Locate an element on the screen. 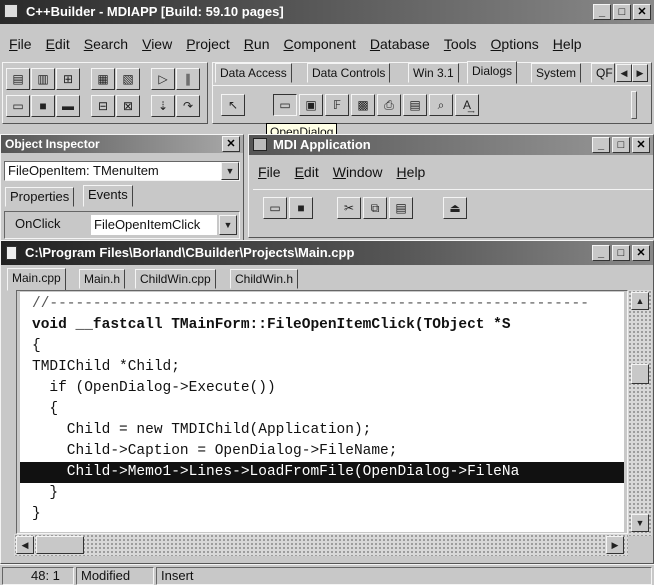 The image size is (654, 585). color-dialog-icon: ▩ is located at coordinates (363, 105).